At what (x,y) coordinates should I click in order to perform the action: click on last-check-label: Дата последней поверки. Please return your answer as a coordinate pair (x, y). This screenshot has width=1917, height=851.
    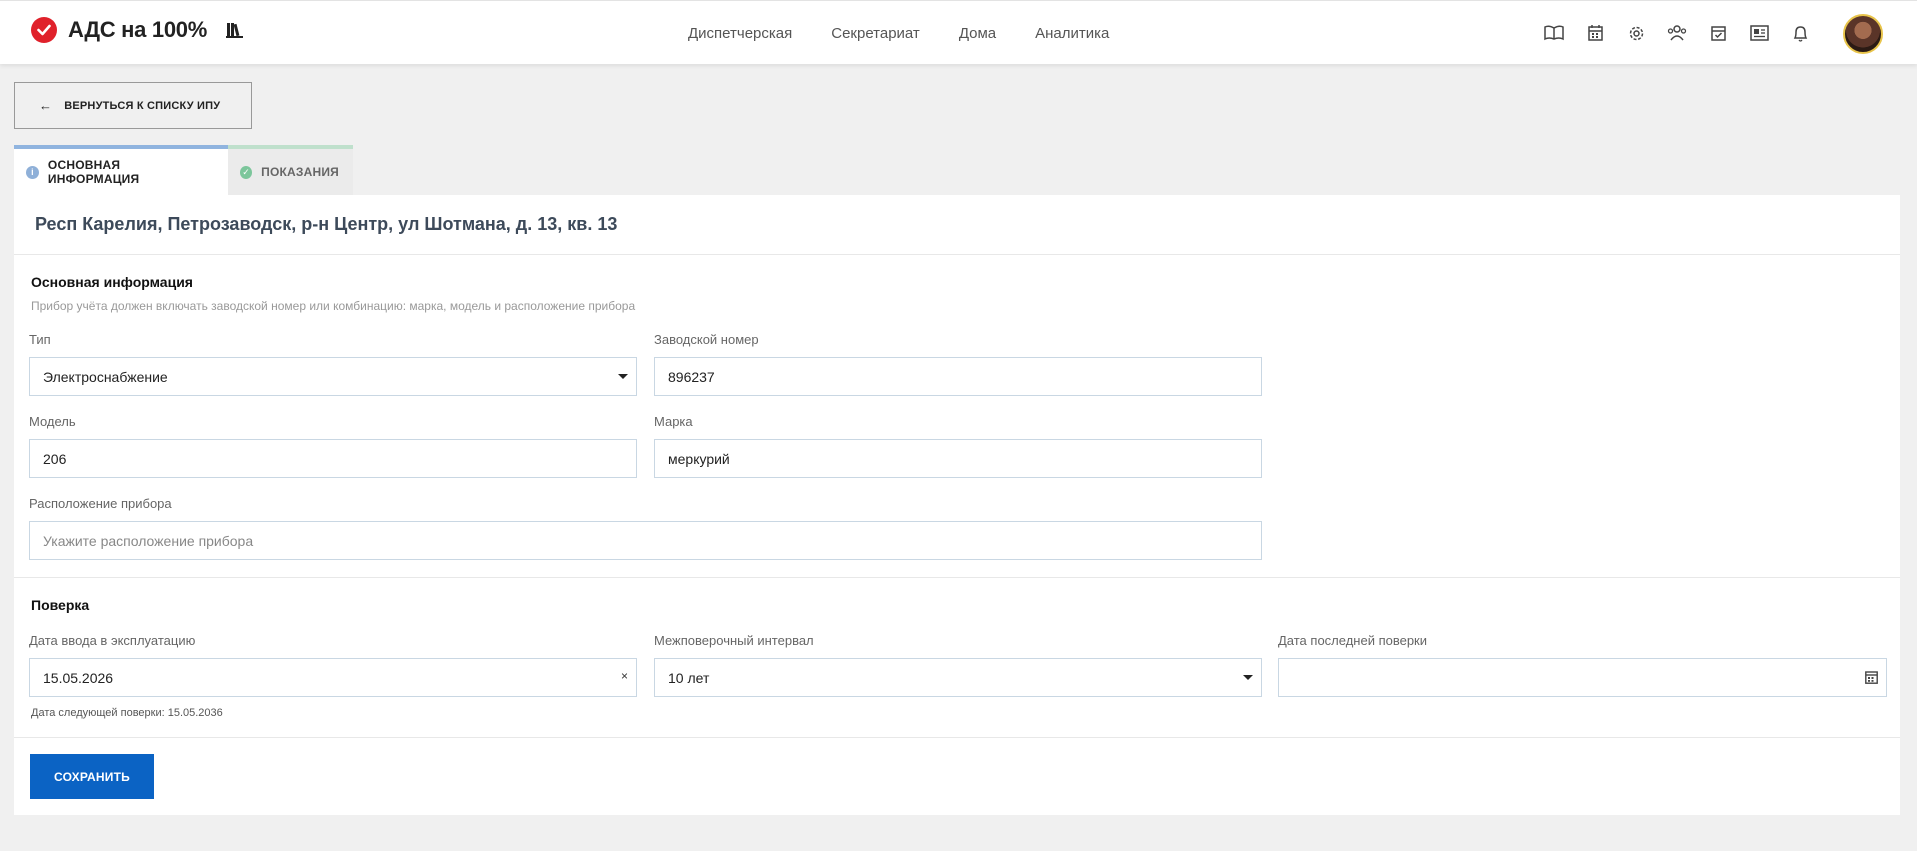
    Looking at the image, I should click on (1353, 640).